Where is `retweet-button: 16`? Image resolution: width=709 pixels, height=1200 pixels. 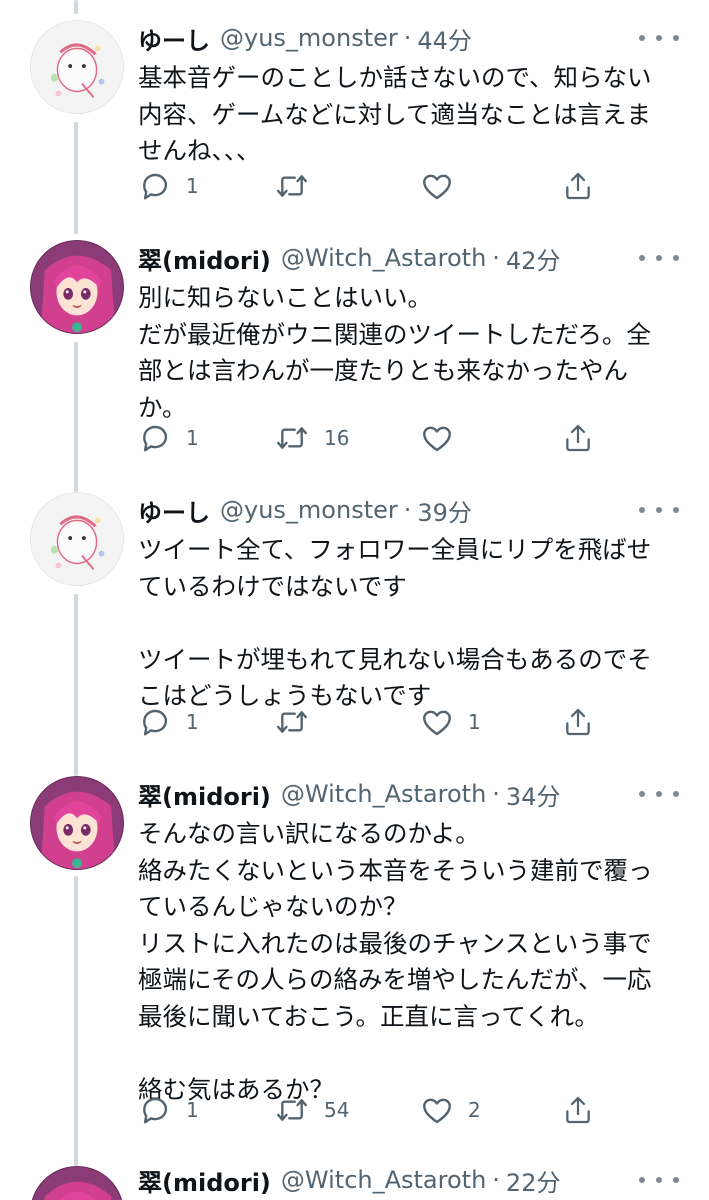 retweet-button: 16 is located at coordinates (311, 438).